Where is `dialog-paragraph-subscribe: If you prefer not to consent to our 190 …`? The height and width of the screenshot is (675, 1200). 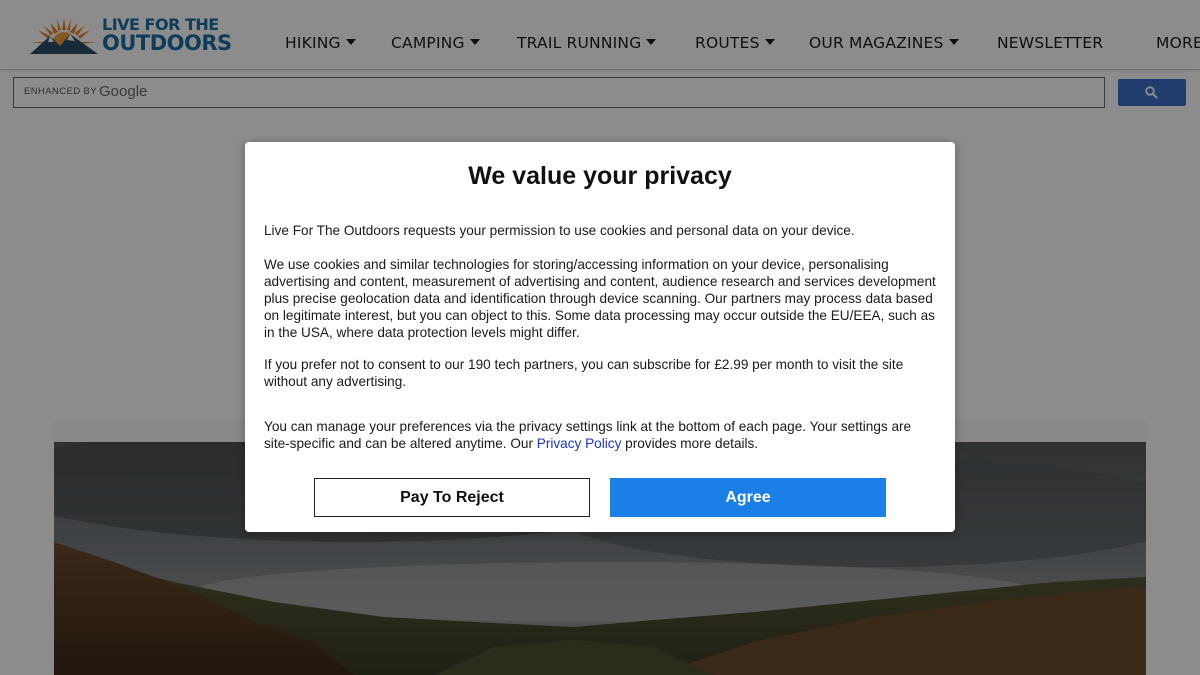 dialog-paragraph-subscribe: If you prefer not to consent to our 190 … is located at coordinates (584, 373).